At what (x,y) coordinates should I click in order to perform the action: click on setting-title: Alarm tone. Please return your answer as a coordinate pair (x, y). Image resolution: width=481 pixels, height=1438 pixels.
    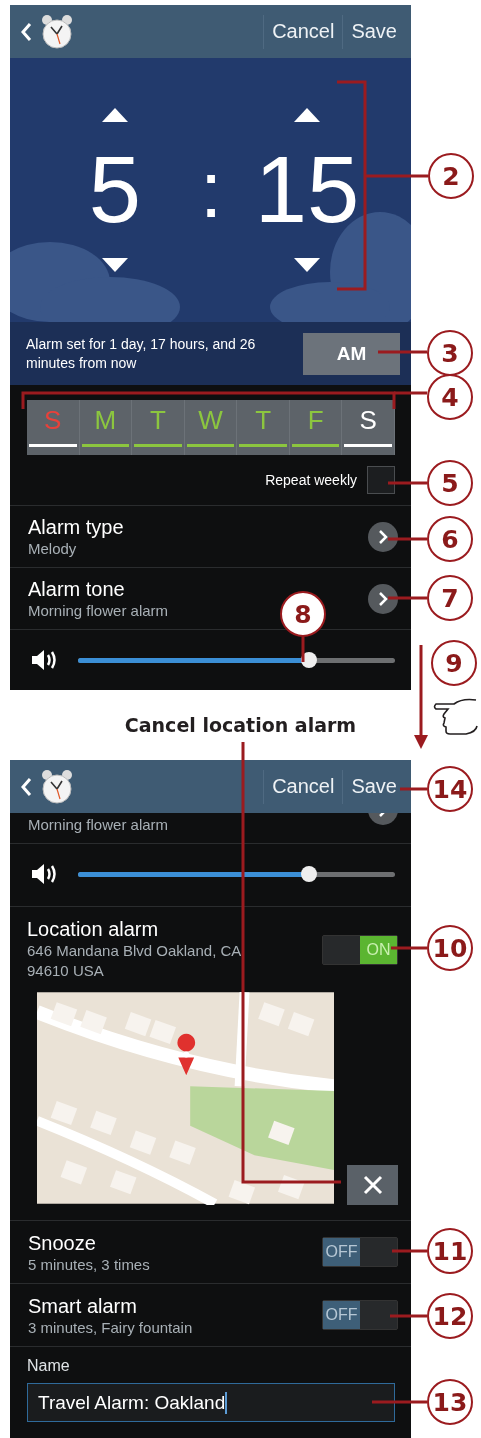
    Looking at the image, I should click on (76, 589).